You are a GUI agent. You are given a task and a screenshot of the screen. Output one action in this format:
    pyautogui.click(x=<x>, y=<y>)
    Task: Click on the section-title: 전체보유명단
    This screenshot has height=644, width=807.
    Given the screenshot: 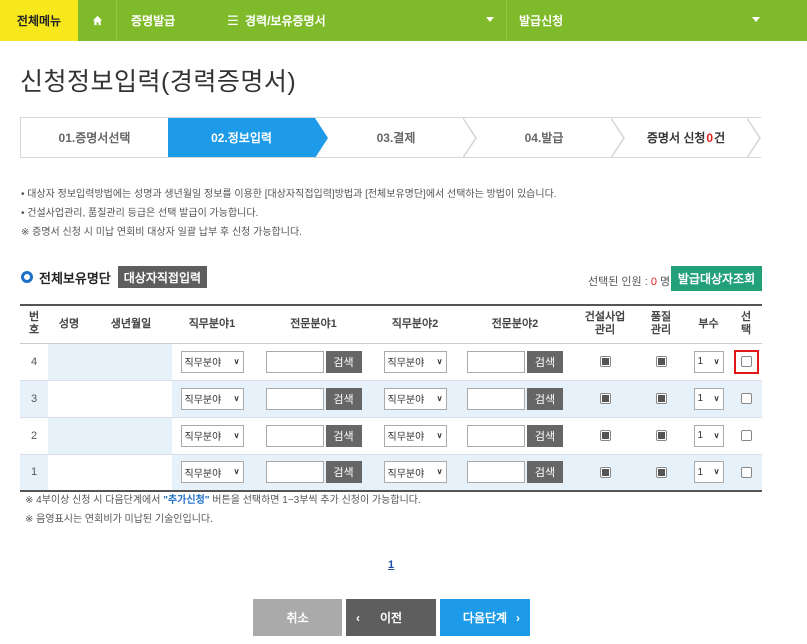 What is the action you would take?
    pyautogui.click(x=75, y=277)
    